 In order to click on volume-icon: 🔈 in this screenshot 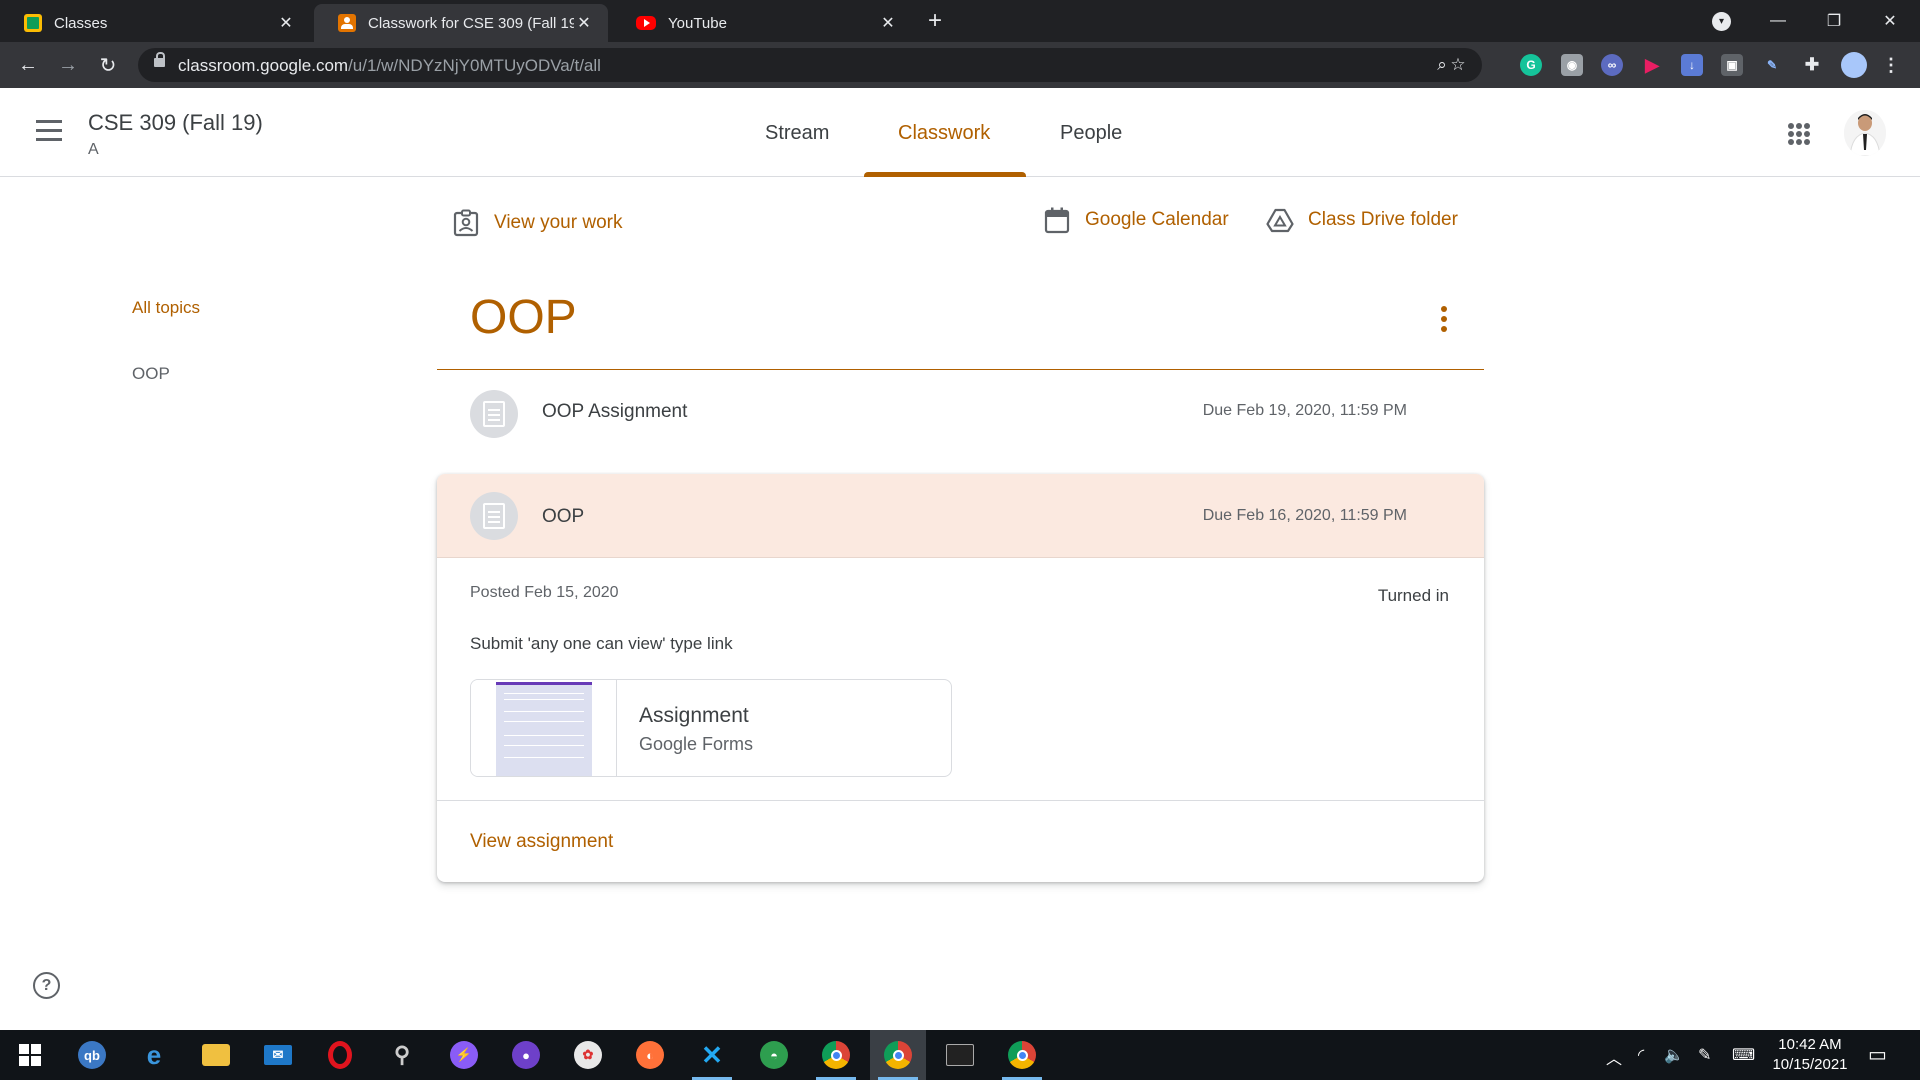, I will do `click(1674, 1055)`.